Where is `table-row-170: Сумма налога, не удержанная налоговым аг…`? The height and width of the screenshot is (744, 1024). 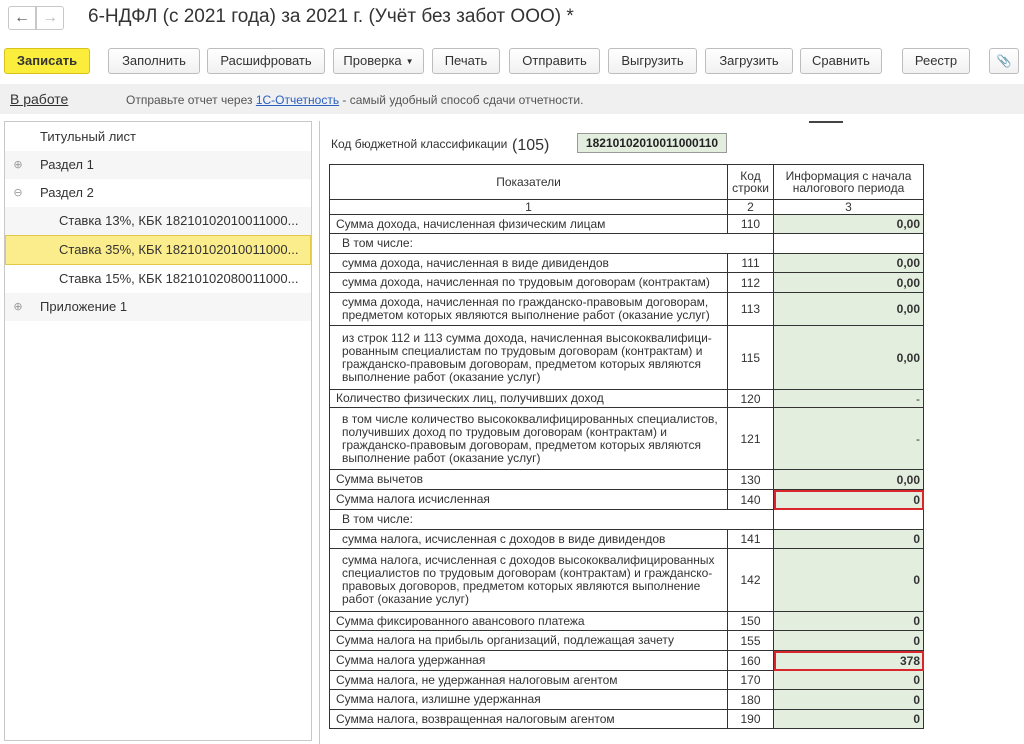 table-row-170: Сумма налога, не удержанная налоговым аг… is located at coordinates (626, 680).